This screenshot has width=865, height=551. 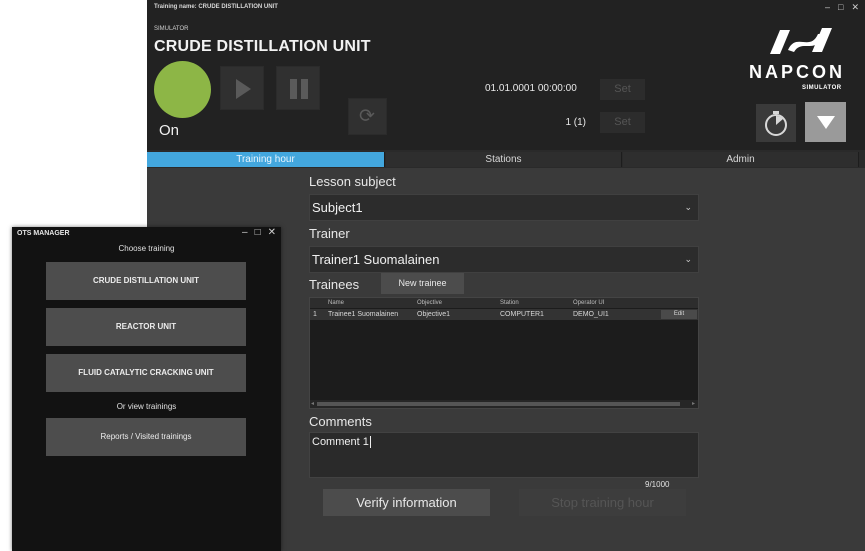 I want to click on refresh-icon: ⟳, so click(x=367, y=116).